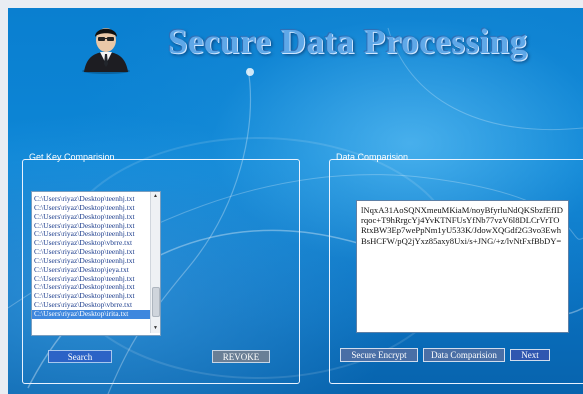 The image size is (583, 394). Describe the element at coordinates (348, 41) in the screenshot. I see `app-title: Secure Data Processing` at that location.